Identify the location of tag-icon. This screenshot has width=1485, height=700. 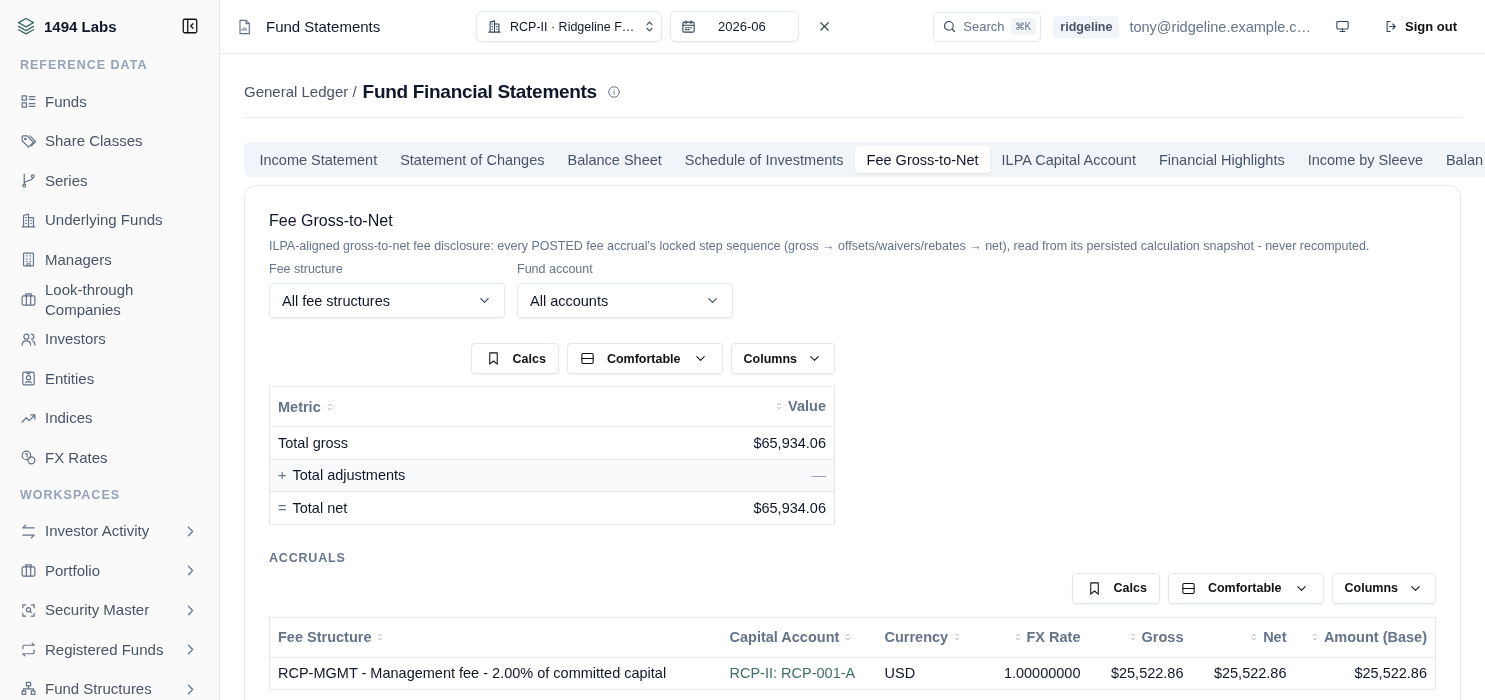
(28, 141).